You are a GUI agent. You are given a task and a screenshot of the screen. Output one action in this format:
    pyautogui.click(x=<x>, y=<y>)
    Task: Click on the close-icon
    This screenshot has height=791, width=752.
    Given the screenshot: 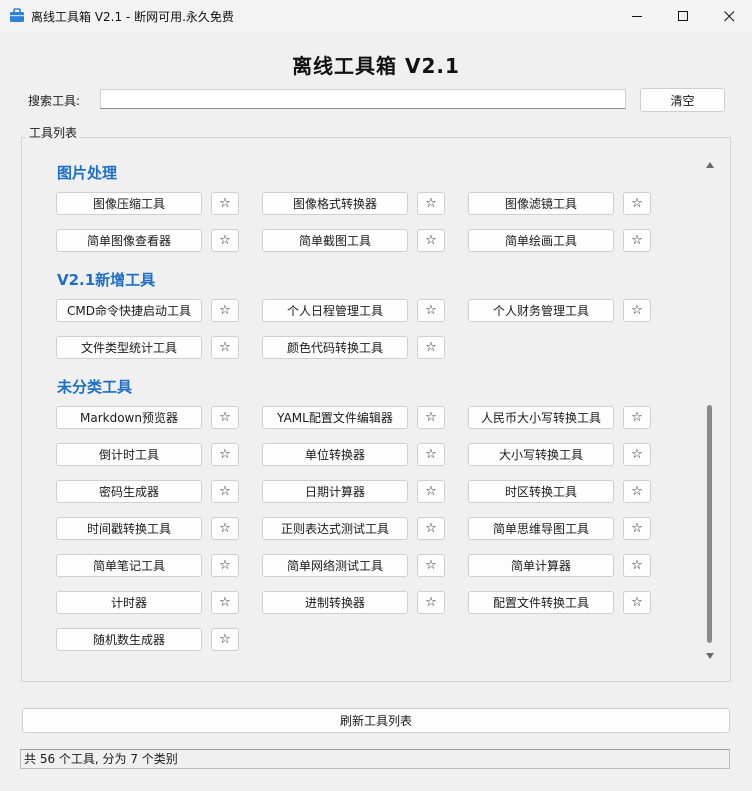 What is the action you would take?
    pyautogui.click(x=728, y=15)
    